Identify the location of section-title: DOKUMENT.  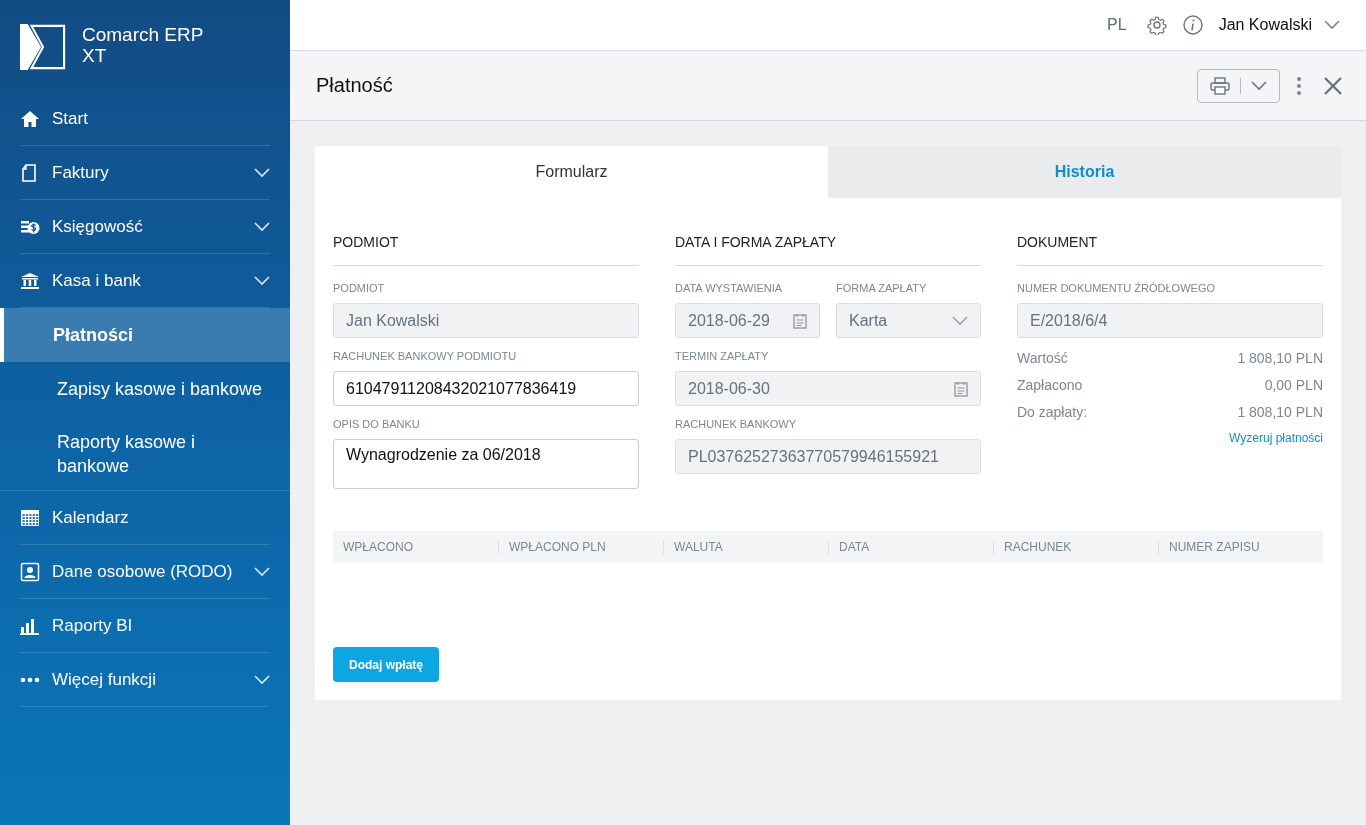
(1170, 241).